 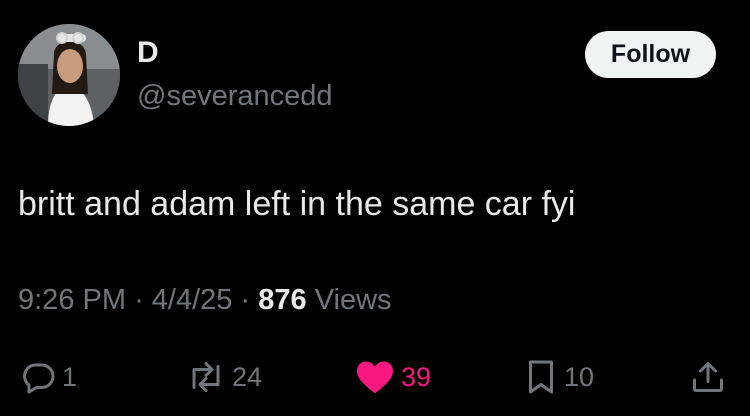 What do you see at coordinates (224, 377) in the screenshot?
I see `repost-button: 24` at bounding box center [224, 377].